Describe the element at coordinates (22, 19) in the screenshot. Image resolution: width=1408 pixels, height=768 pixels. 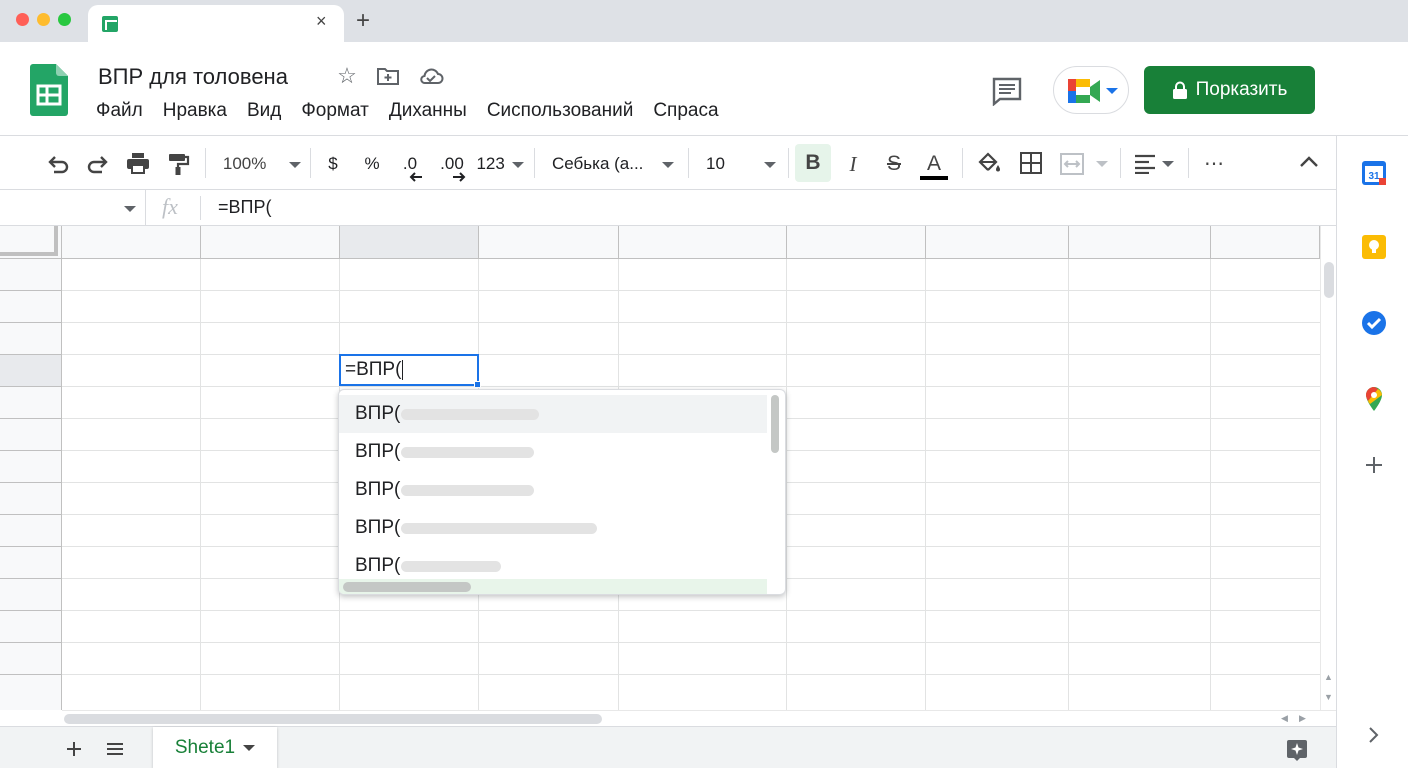
I see `window-close-button` at that location.